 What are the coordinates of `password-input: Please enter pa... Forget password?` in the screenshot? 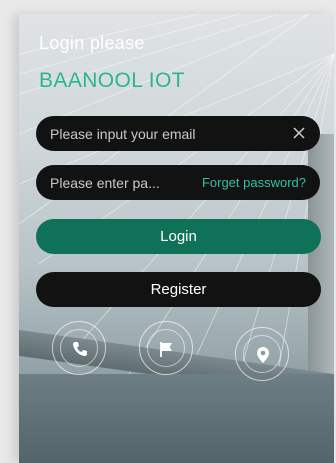 It's located at (178, 182).